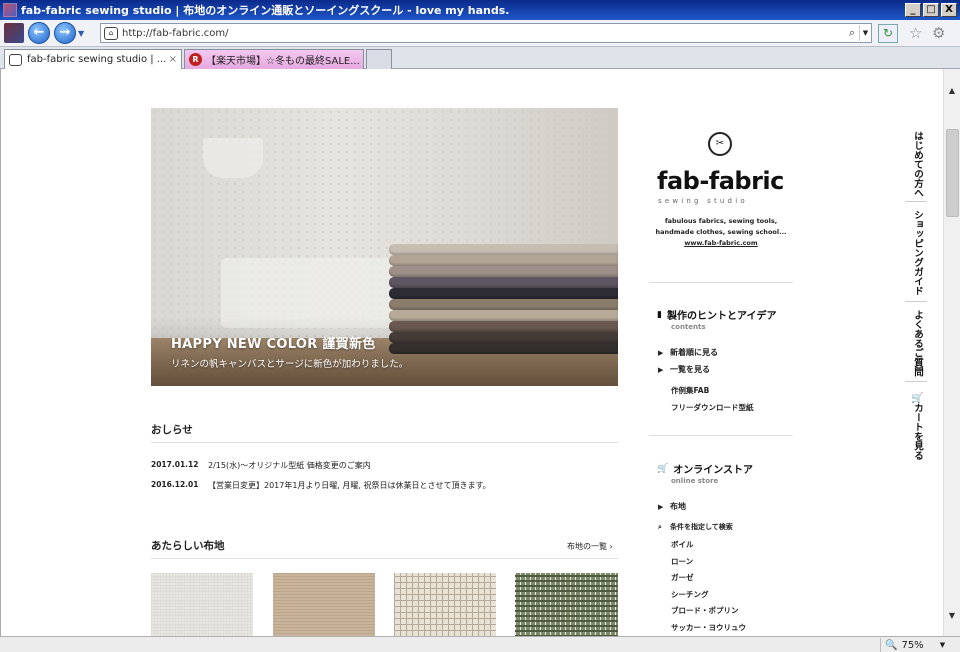 The width and height of the screenshot is (960, 652). What do you see at coordinates (173, 59) in the screenshot?
I see `tab-close-icon: ×` at bounding box center [173, 59].